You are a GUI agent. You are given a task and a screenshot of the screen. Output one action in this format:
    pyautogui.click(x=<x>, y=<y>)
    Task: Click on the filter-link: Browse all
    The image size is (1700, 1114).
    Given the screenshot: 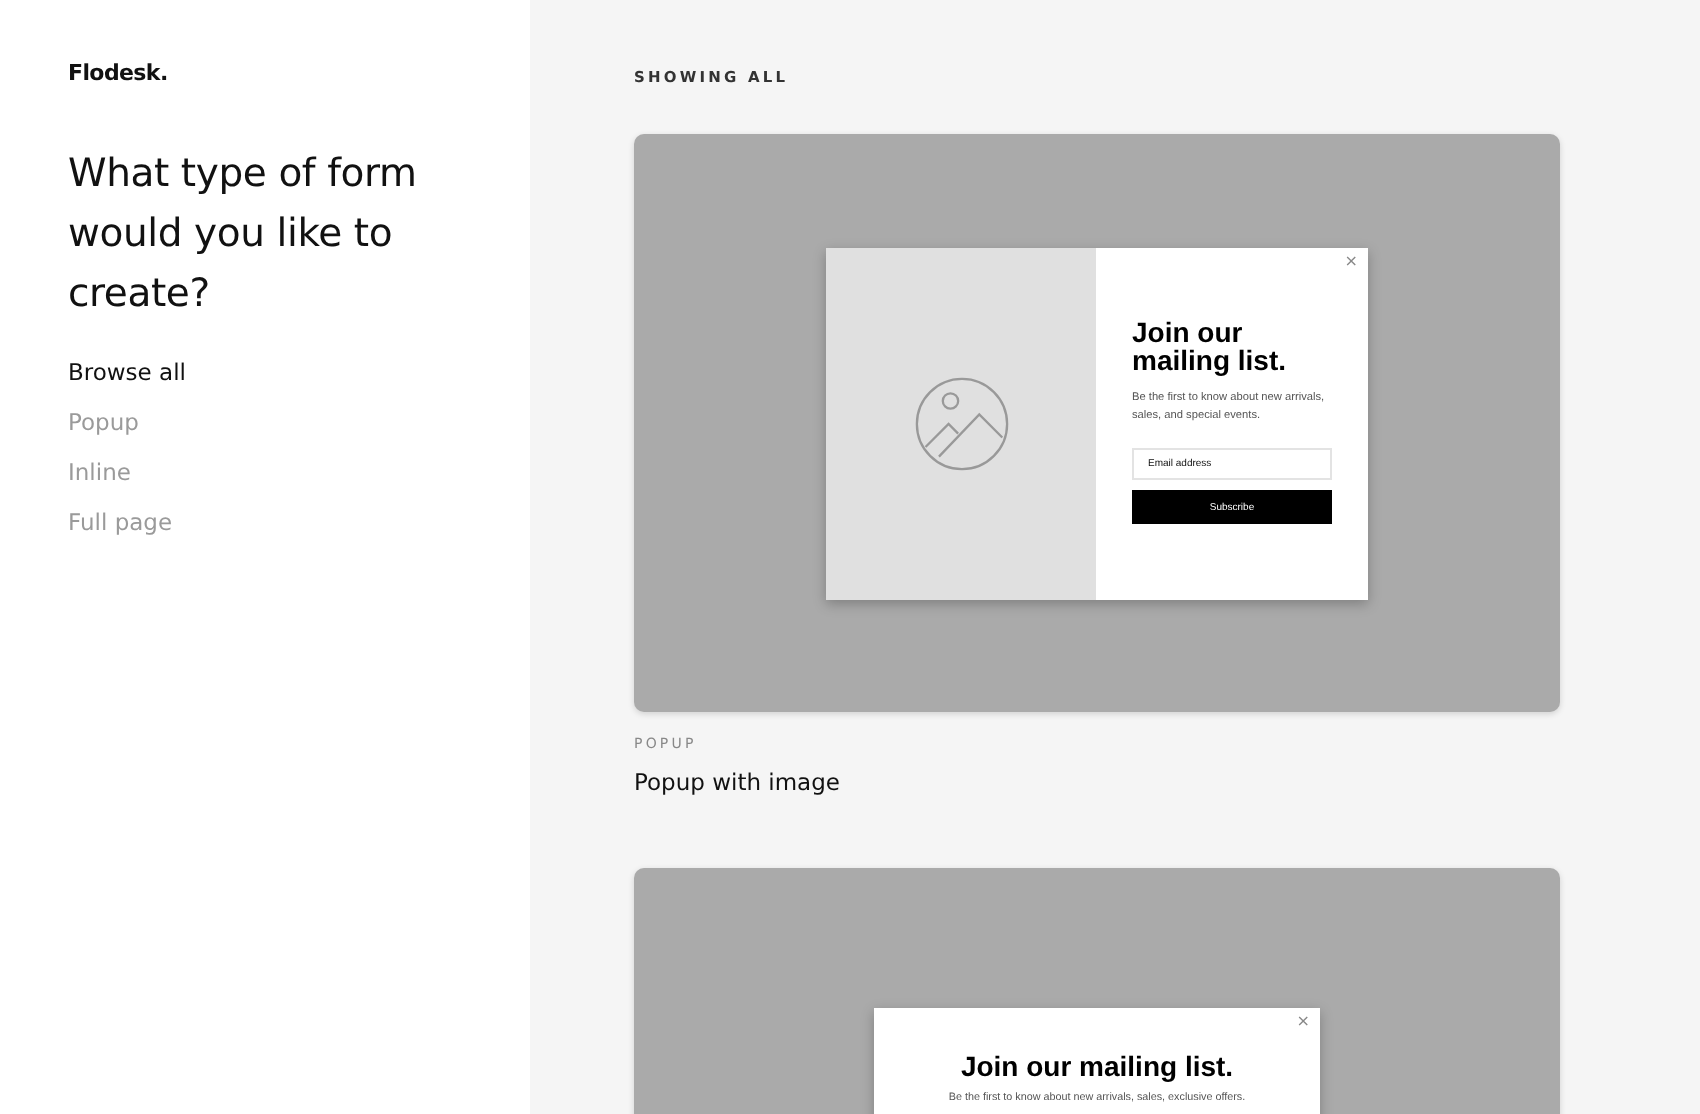 What is the action you would take?
    pyautogui.click(x=127, y=372)
    